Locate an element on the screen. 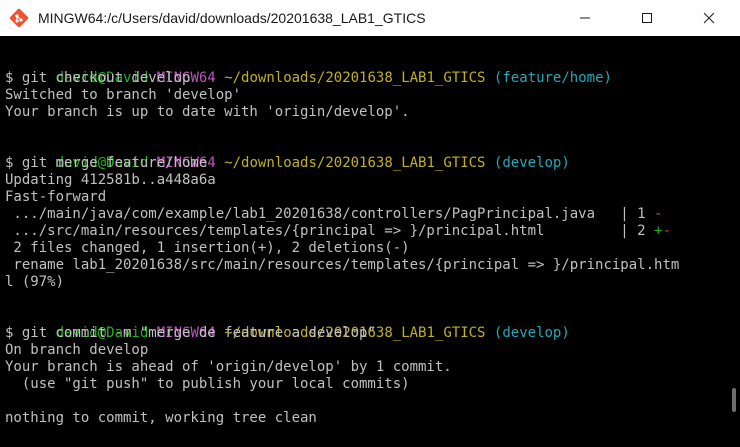  maximize-icon is located at coordinates (647, 18).